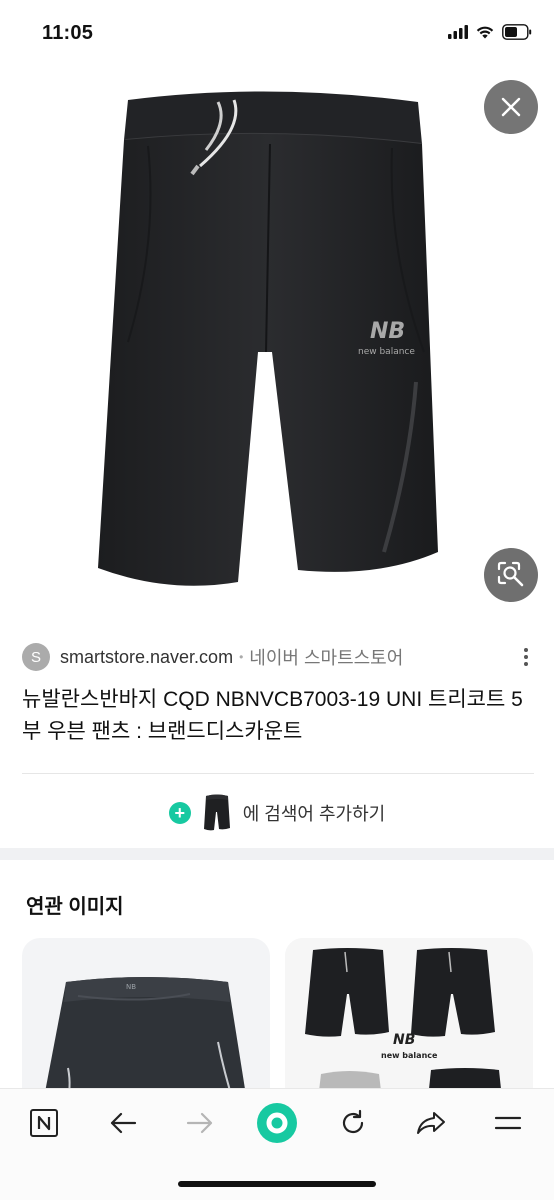 This screenshot has width=554, height=1200. What do you see at coordinates (517, 34) in the screenshot?
I see `battery-icon` at bounding box center [517, 34].